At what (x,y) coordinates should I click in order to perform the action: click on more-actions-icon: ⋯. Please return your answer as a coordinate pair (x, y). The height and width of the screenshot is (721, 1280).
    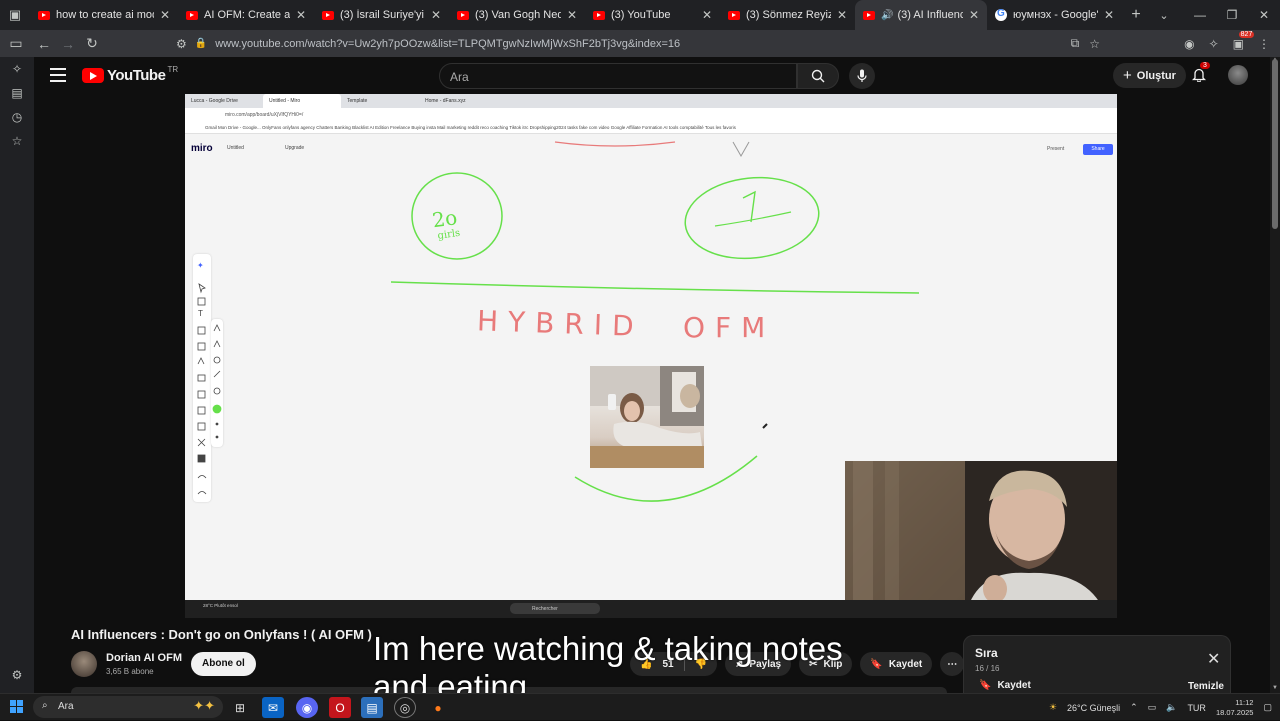
    Looking at the image, I should click on (952, 664).